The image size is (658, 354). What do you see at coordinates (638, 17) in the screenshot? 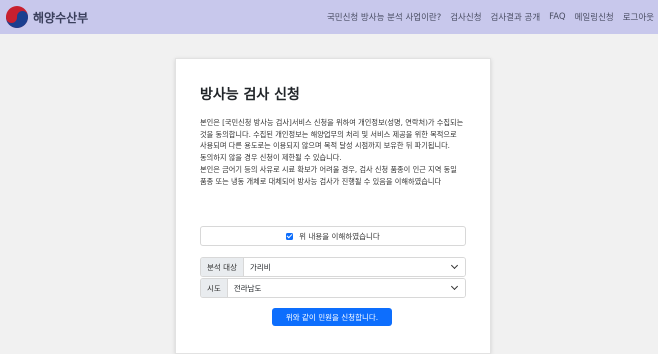
I see `nav-item-logout: 로그아웃` at bounding box center [638, 17].